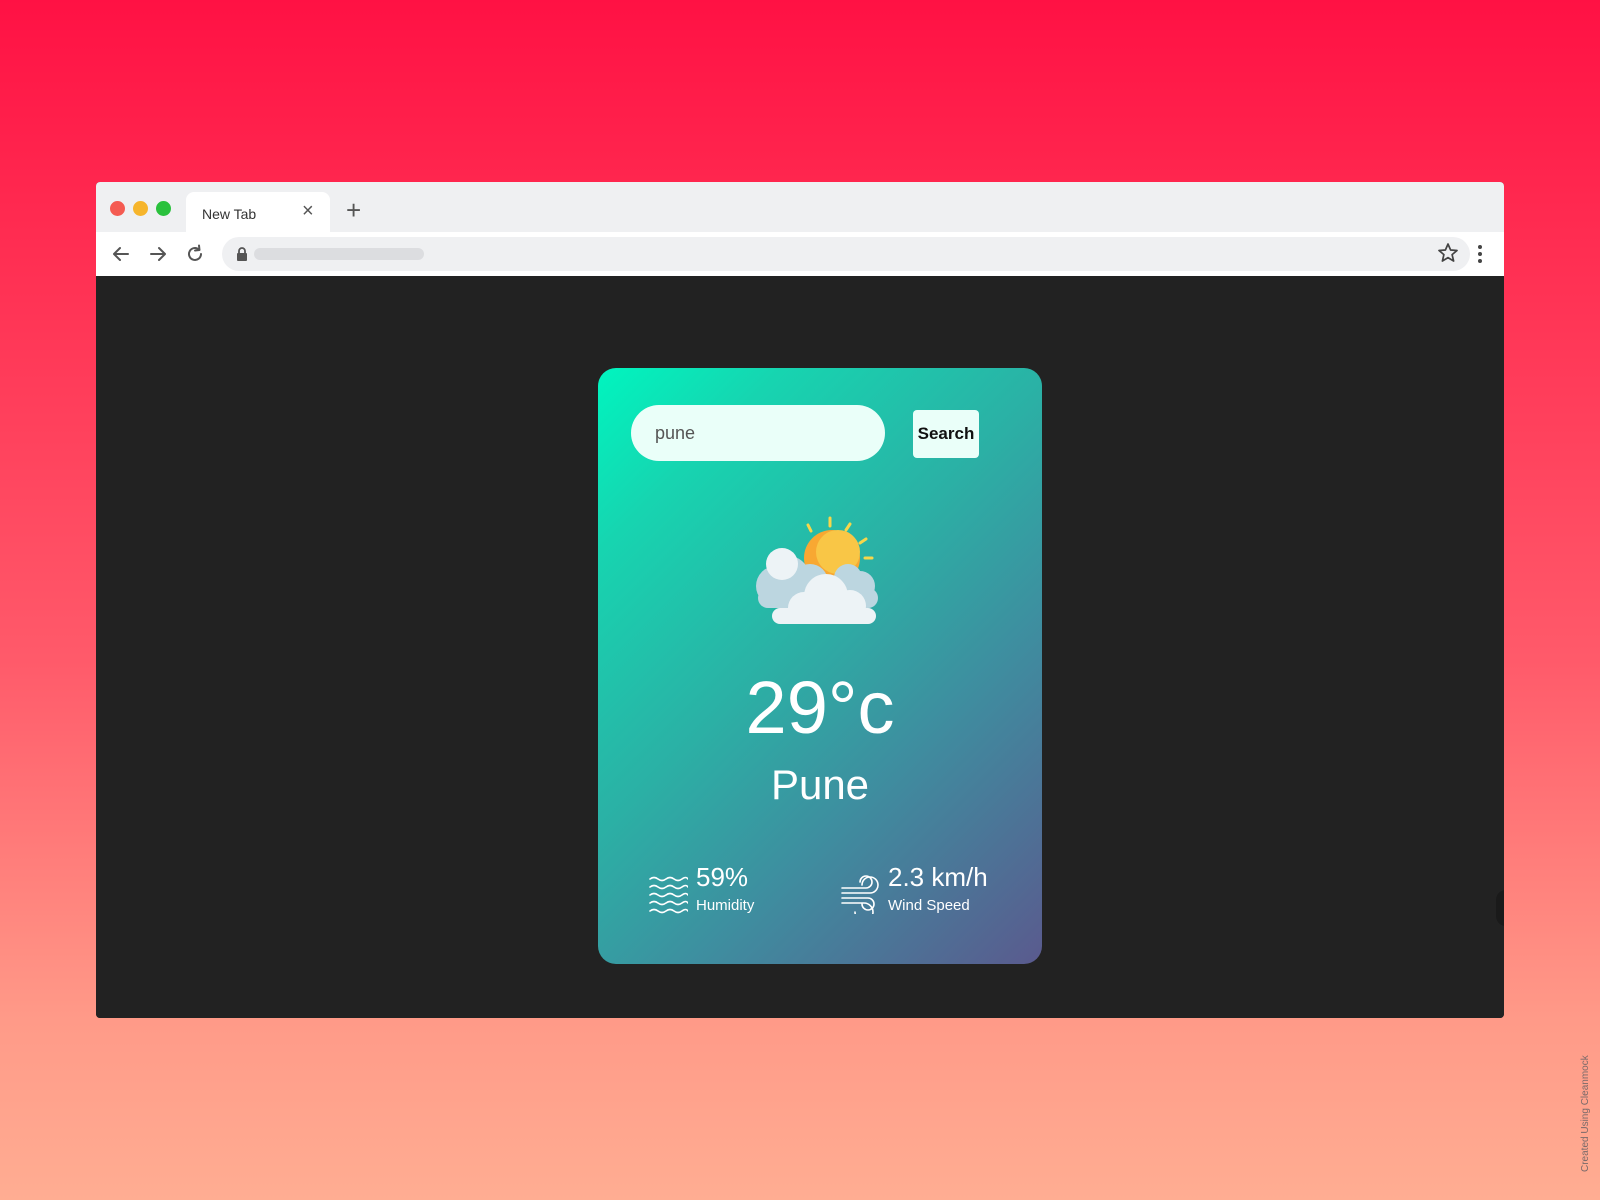 This screenshot has width=1600, height=1200. Describe the element at coordinates (800, 207) in the screenshot. I see `tab-strip: New Tab × +` at that location.